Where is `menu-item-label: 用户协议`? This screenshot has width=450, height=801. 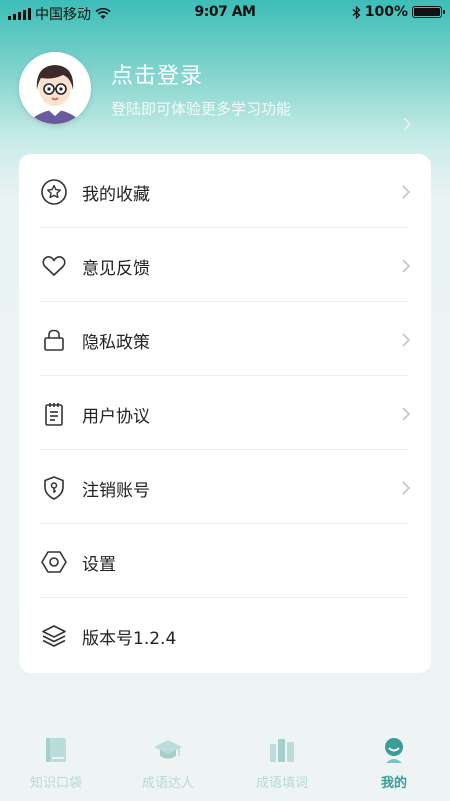
menu-item-label: 用户协议 is located at coordinates (116, 417).